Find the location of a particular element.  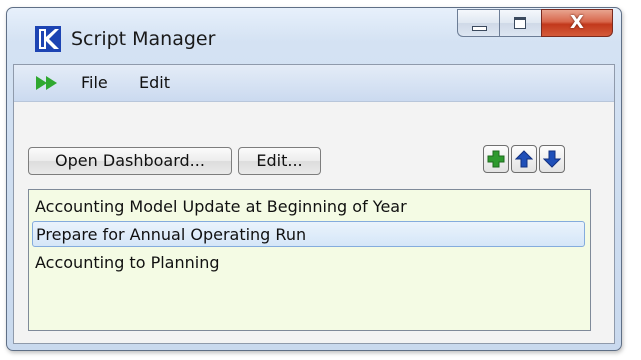

menu-edit: Edit is located at coordinates (154, 82).